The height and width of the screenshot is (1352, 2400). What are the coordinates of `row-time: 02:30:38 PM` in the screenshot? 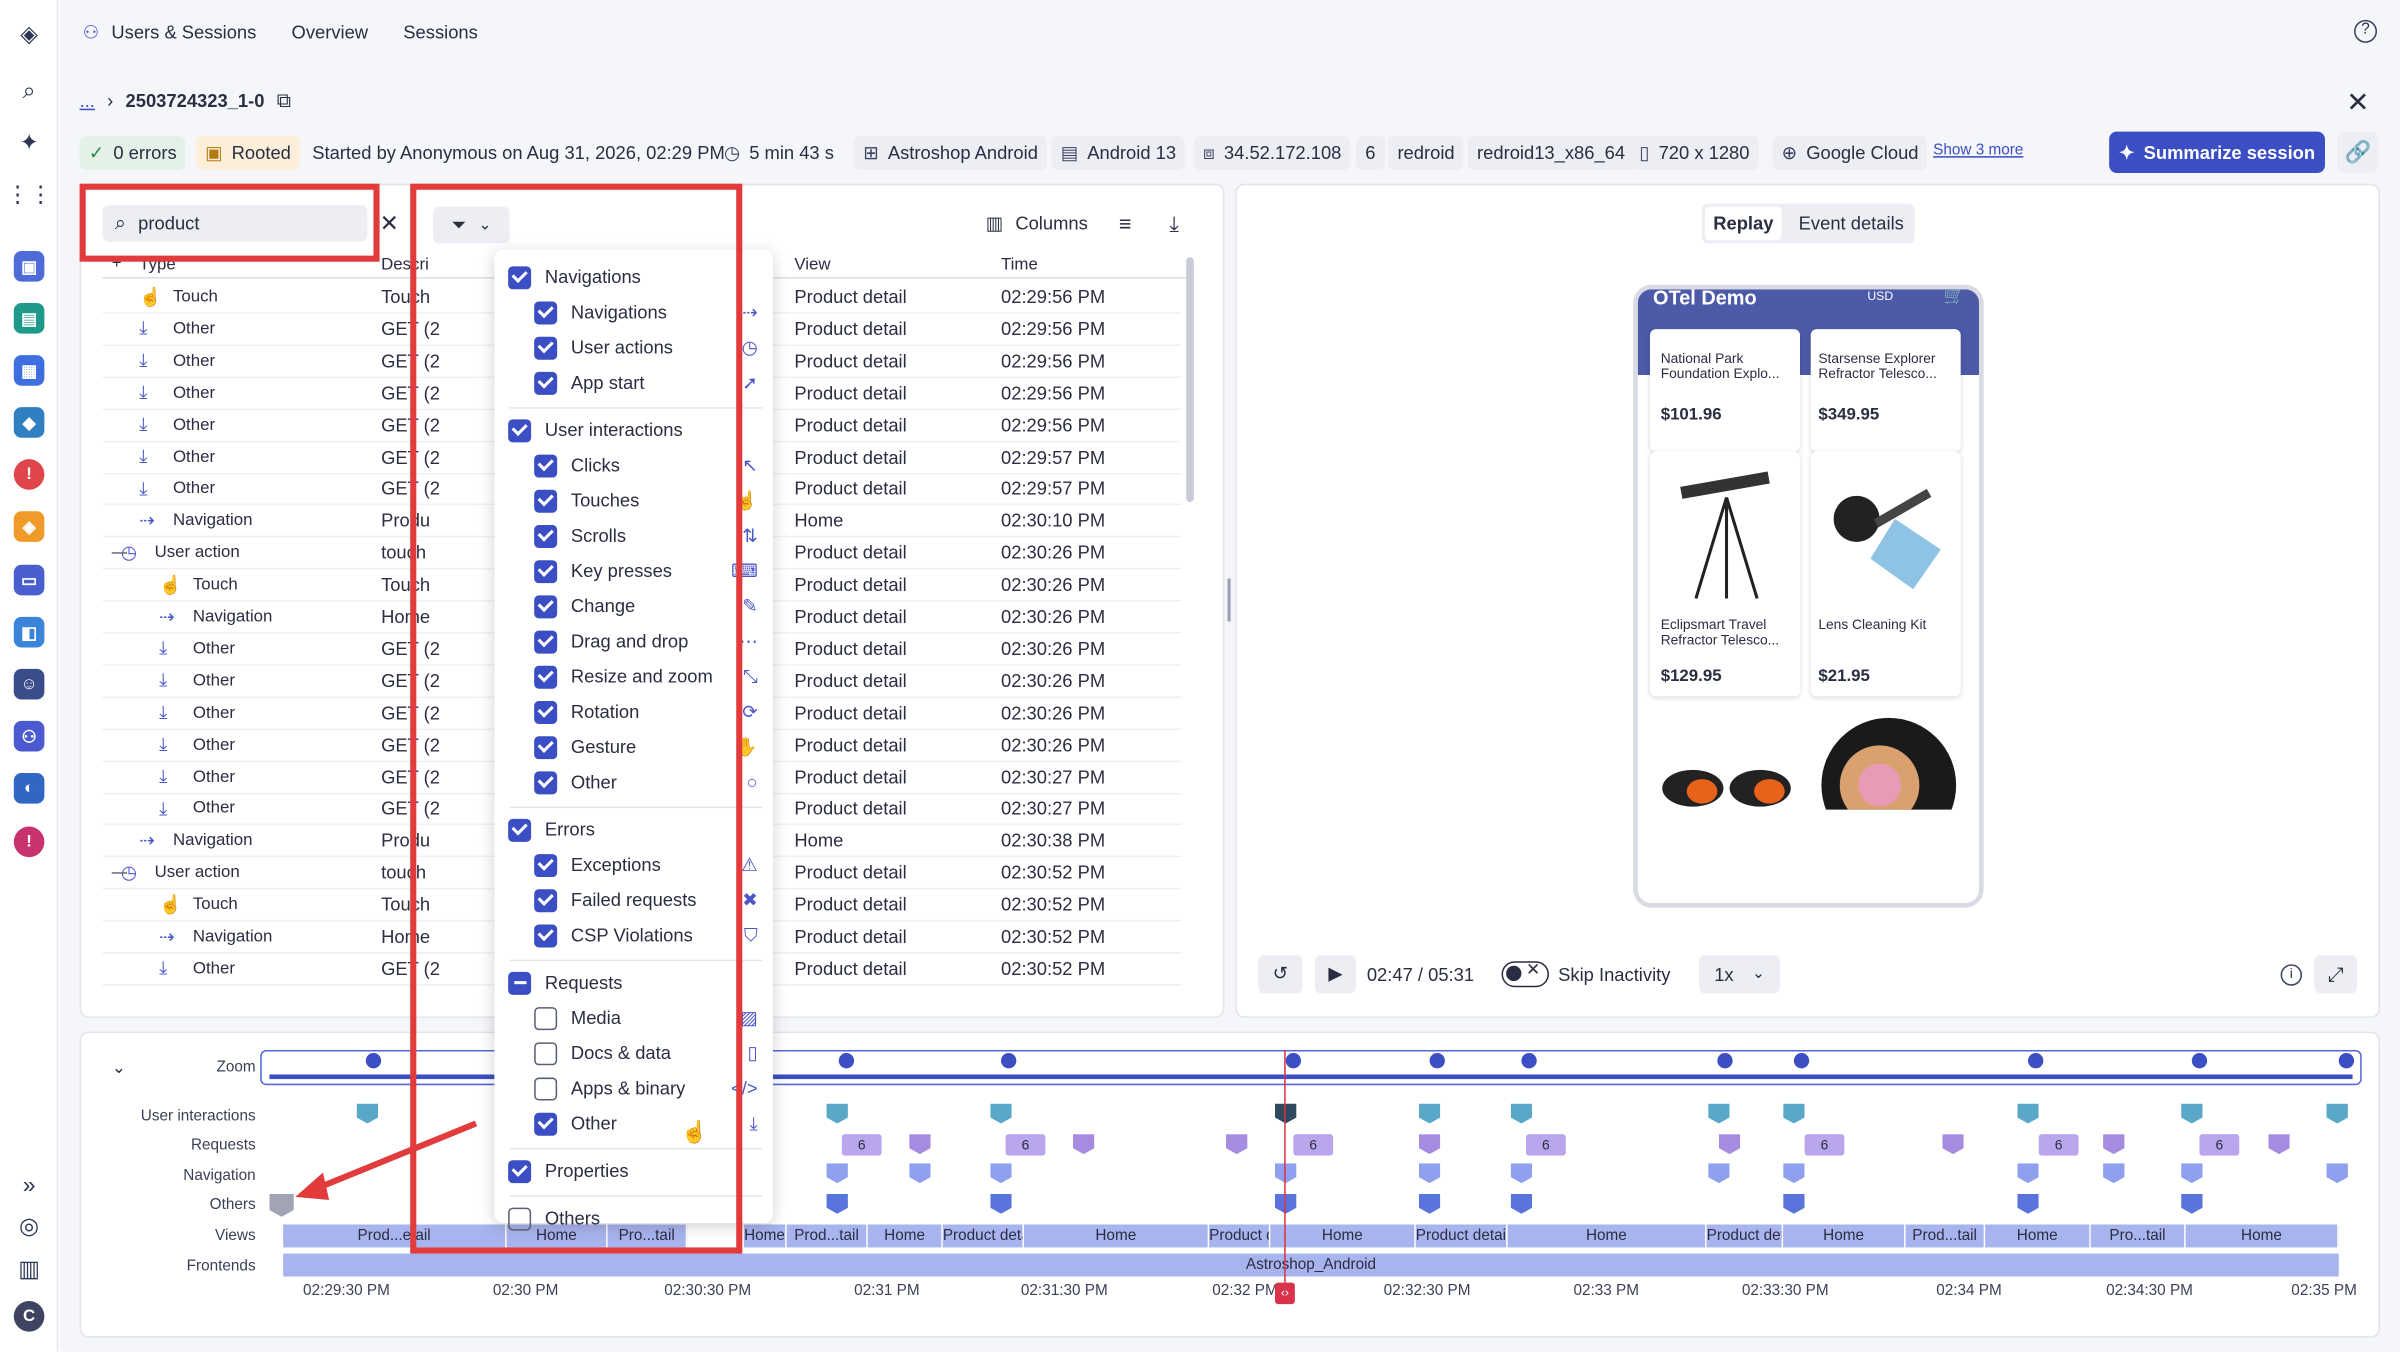 It's located at (1053, 841).